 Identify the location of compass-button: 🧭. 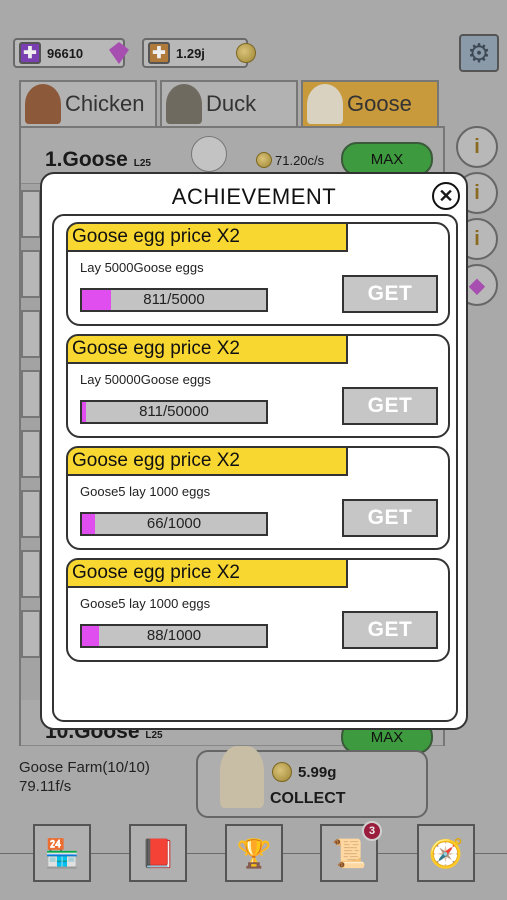
(446, 853).